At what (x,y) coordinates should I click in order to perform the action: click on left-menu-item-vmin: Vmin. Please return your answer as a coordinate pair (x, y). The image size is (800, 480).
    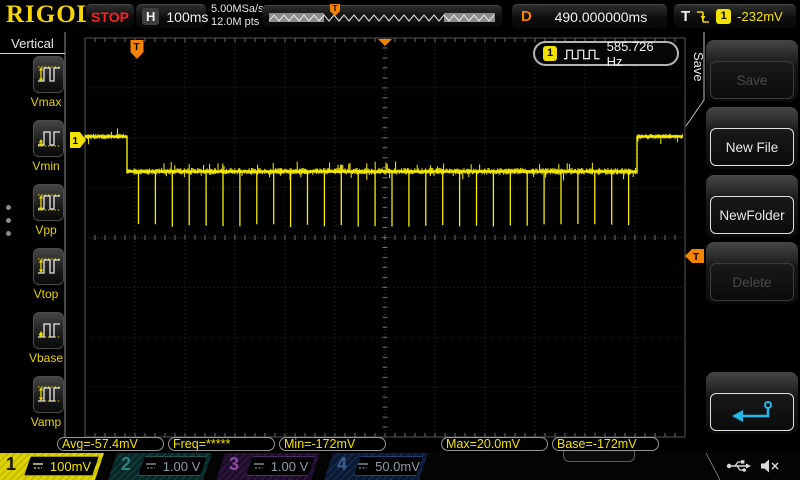
    Looking at the image, I should click on (33, 146).